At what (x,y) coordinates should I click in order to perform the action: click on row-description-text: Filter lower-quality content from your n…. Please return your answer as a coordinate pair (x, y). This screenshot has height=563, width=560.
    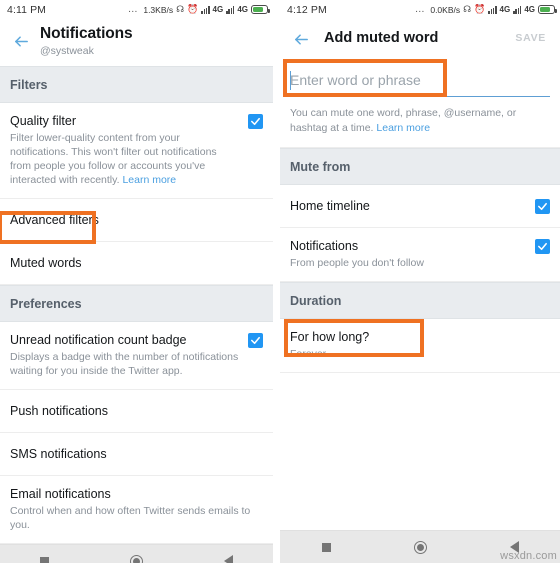
    Looking at the image, I should click on (113, 159).